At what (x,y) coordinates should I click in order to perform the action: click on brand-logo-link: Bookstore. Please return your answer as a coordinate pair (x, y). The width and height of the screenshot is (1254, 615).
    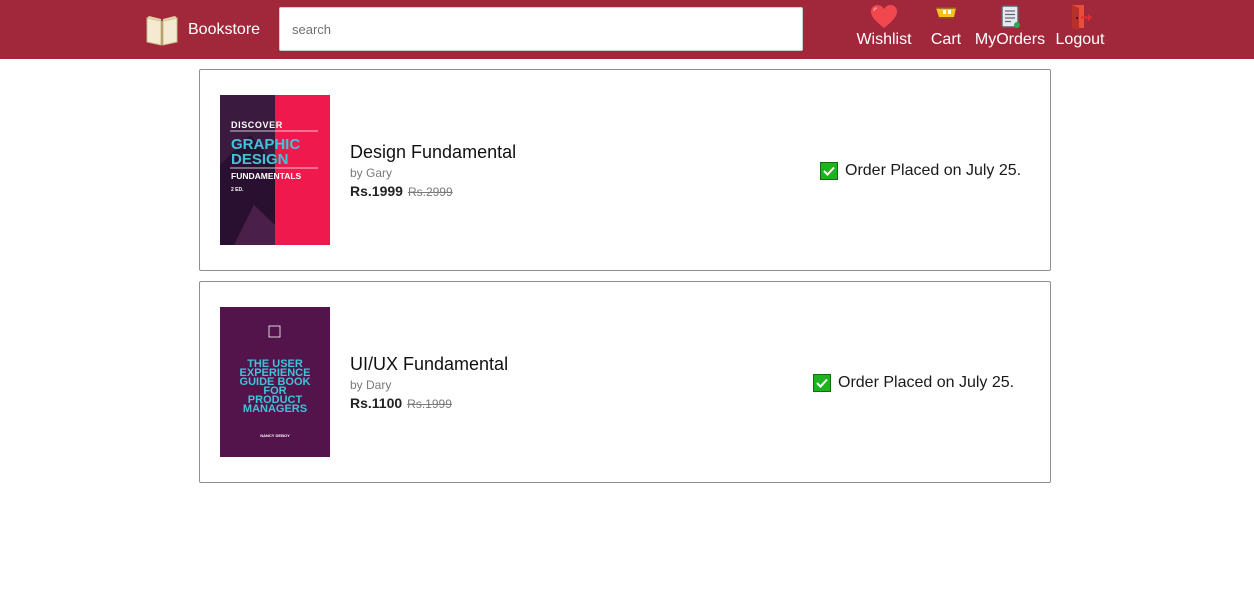
    Looking at the image, I should click on (202, 30).